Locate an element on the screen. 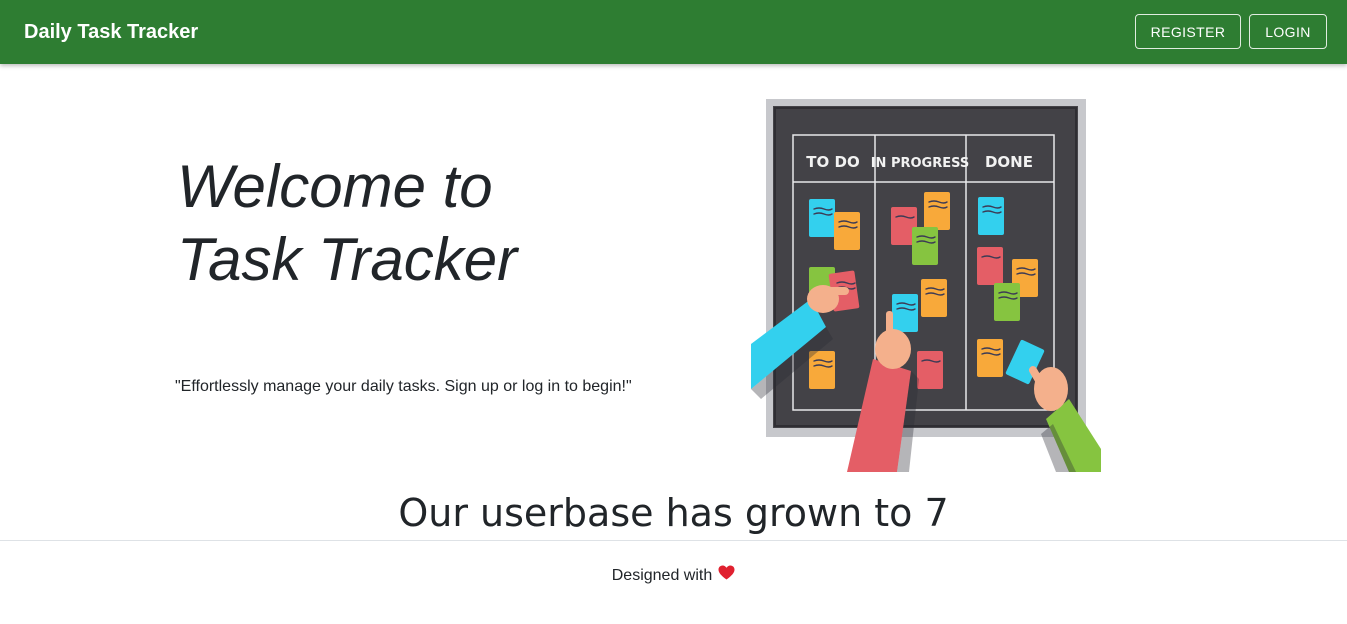 Image resolution: width=1347 pixels, height=624 pixels. login-button: LOGIN is located at coordinates (1288, 31).